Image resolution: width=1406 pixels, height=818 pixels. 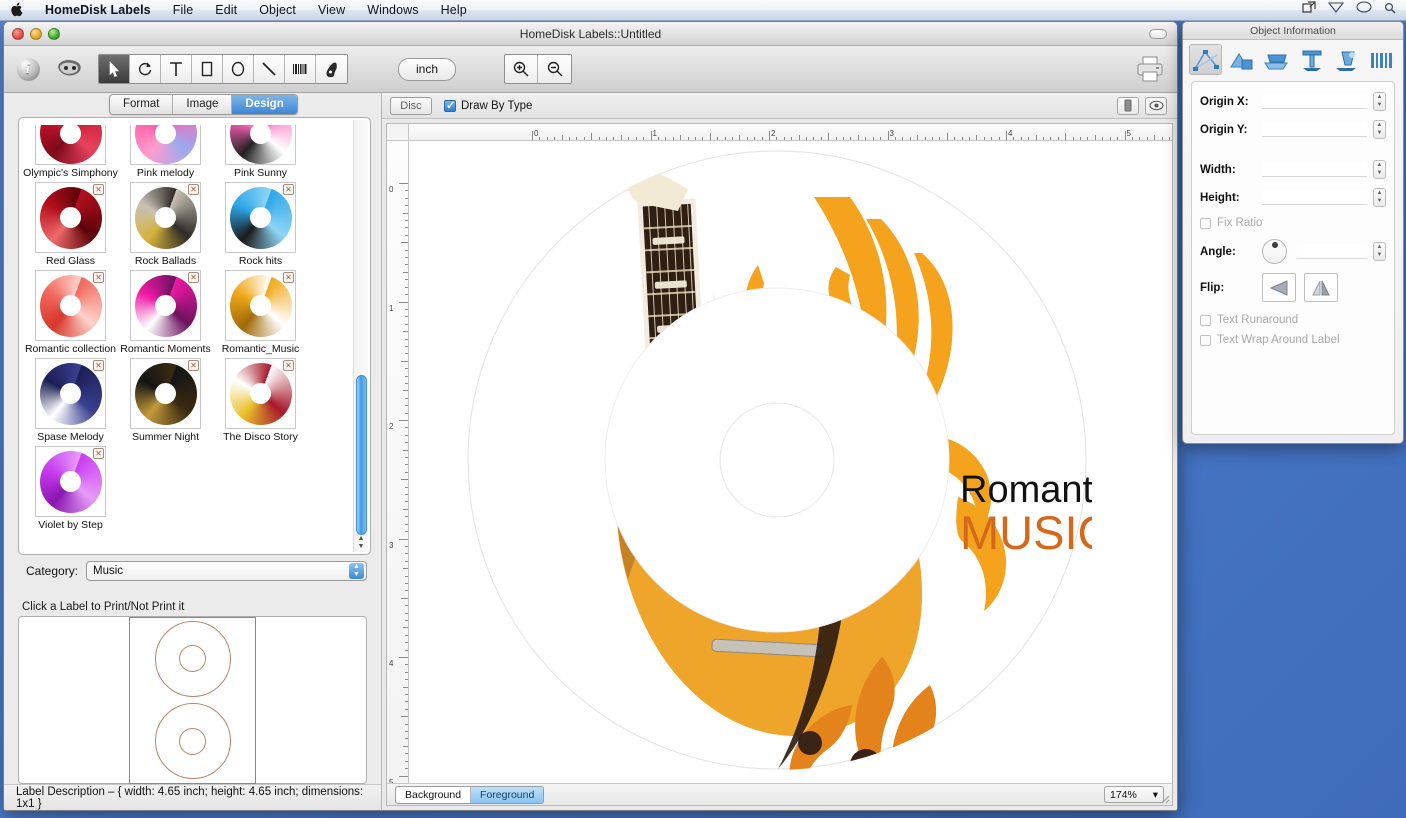 I want to click on barcode-tool, so click(x=300, y=69).